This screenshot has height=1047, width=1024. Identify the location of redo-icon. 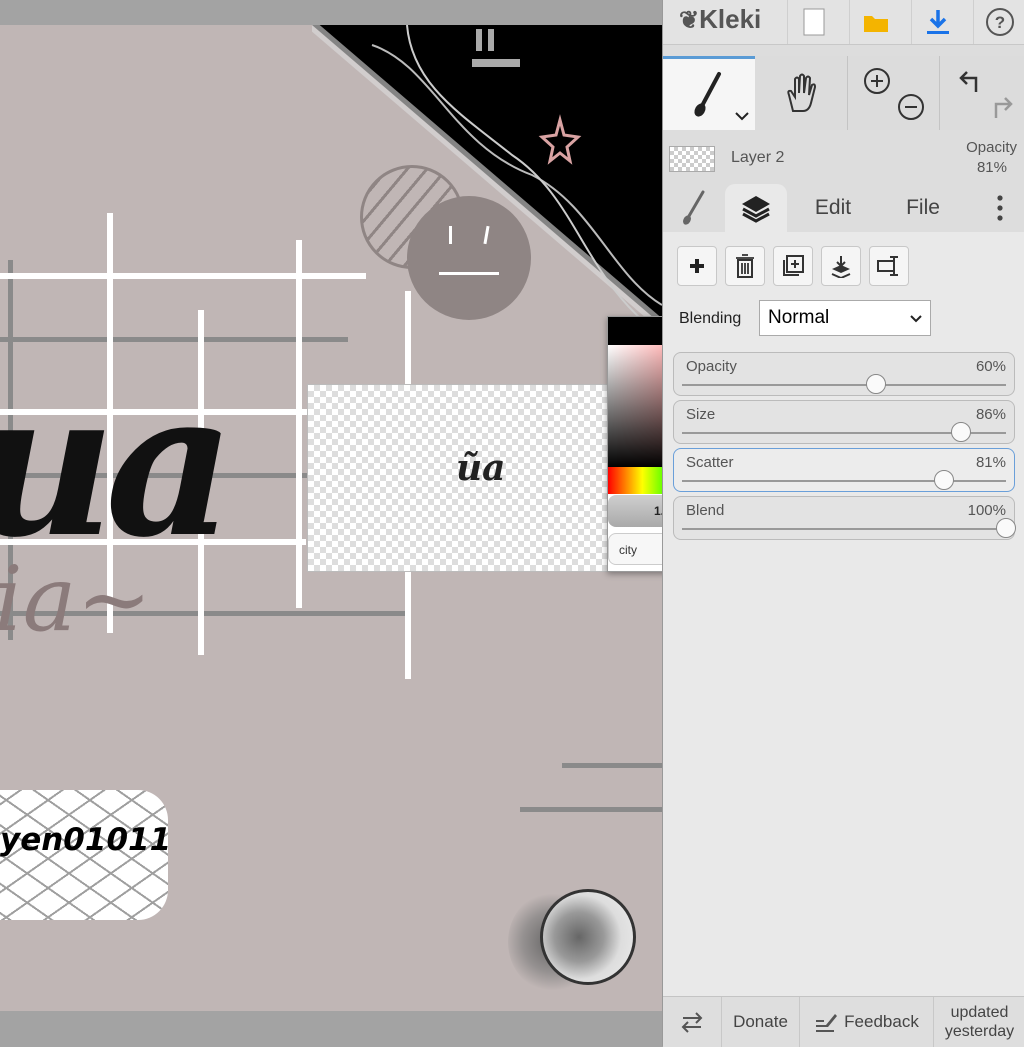
(1003, 107).